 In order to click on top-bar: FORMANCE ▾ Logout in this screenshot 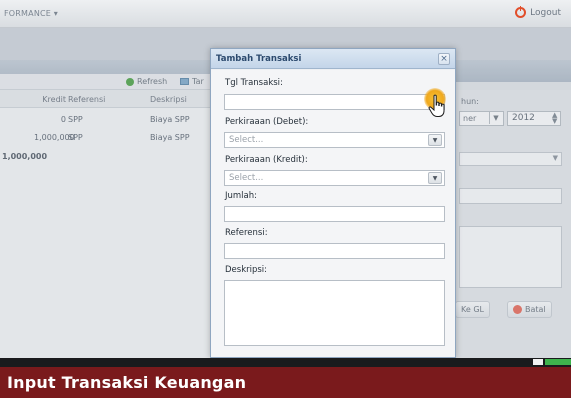, I will do `click(285, 14)`.